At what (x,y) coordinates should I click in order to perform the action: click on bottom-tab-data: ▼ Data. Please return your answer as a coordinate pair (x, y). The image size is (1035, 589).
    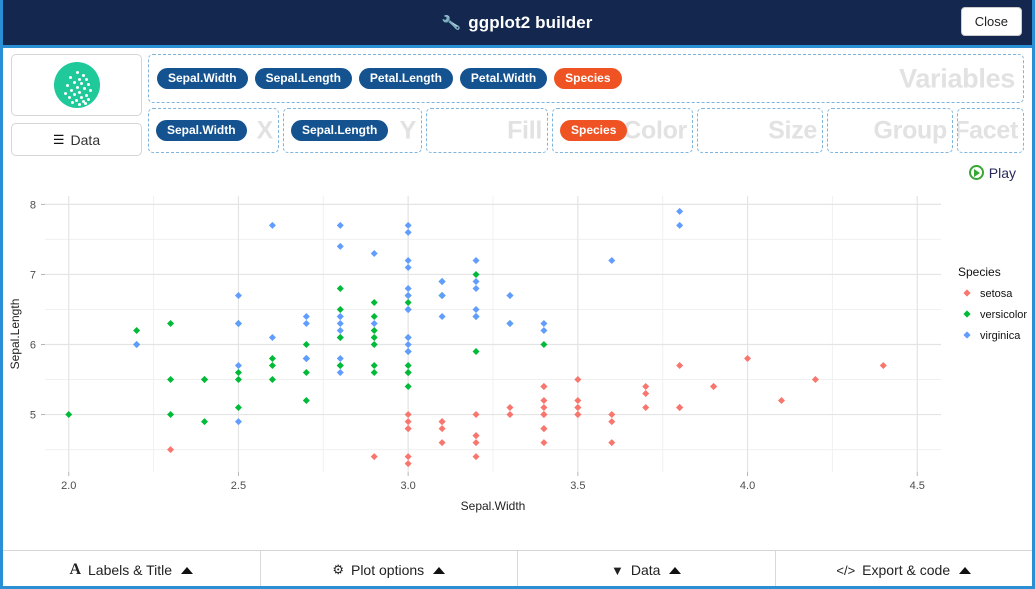
    Looking at the image, I should click on (647, 570).